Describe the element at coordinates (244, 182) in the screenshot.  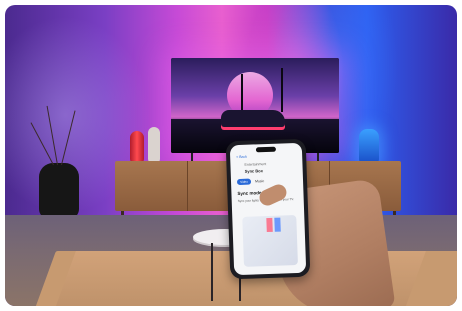
I see `tab-video: Video` at that location.